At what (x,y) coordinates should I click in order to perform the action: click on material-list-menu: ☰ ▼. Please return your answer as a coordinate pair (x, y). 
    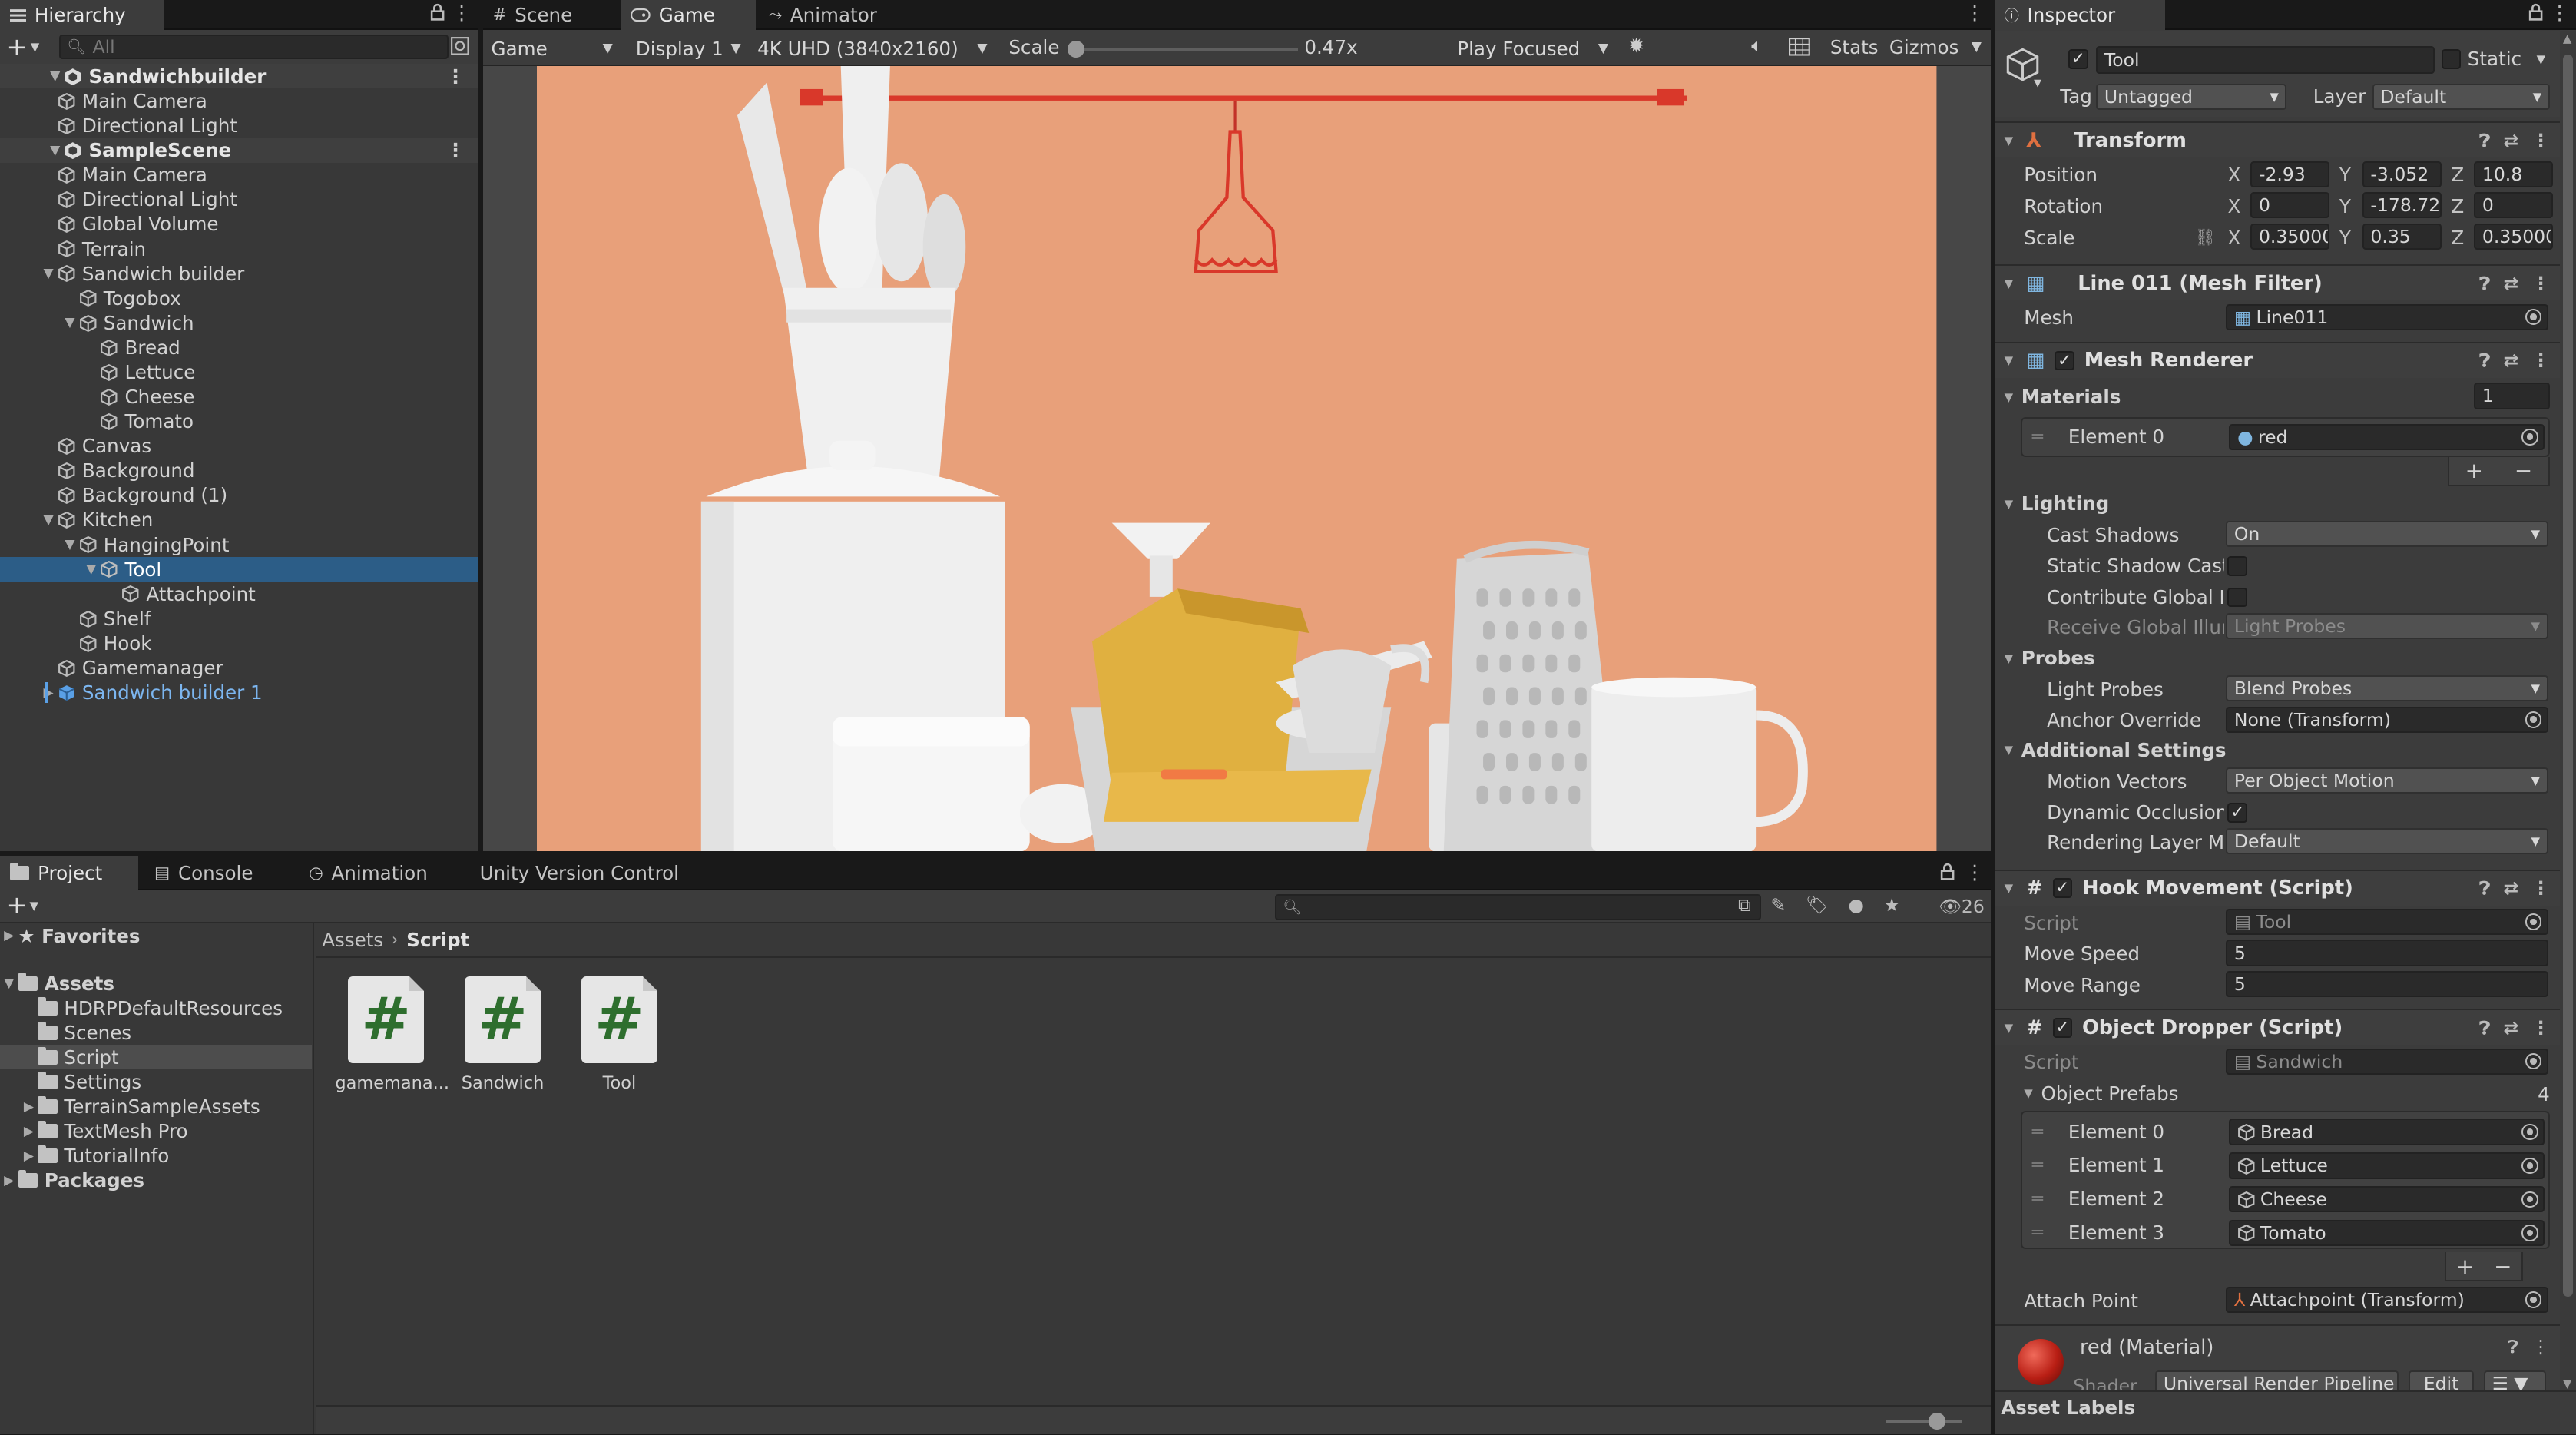
    Looking at the image, I should click on (2515, 1380).